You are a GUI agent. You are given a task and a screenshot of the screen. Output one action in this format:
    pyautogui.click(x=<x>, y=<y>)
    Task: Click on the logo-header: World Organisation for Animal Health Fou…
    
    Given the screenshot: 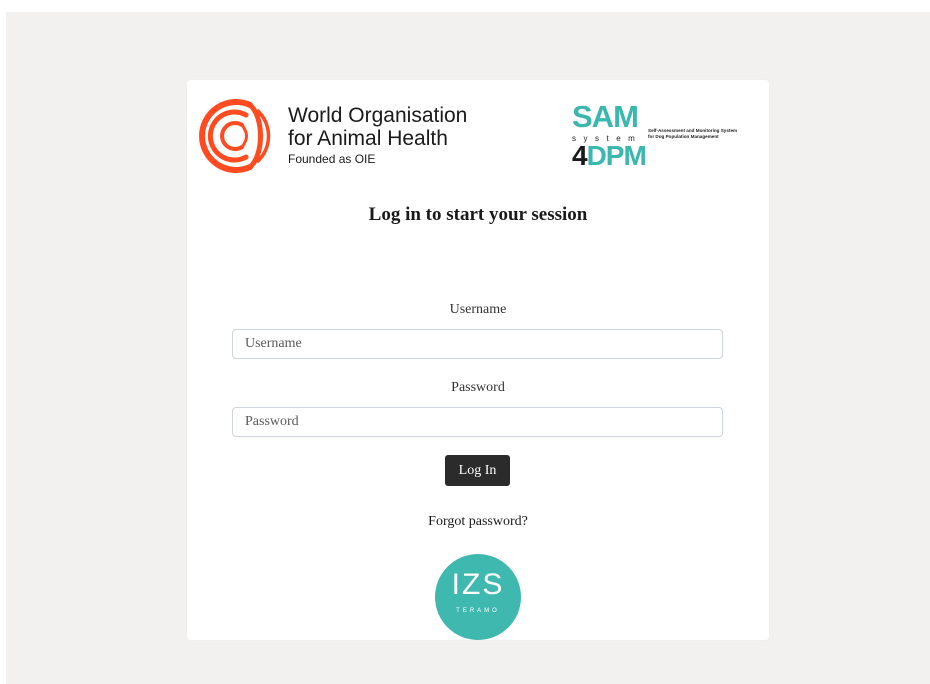 What is the action you would take?
    pyautogui.click(x=478, y=130)
    